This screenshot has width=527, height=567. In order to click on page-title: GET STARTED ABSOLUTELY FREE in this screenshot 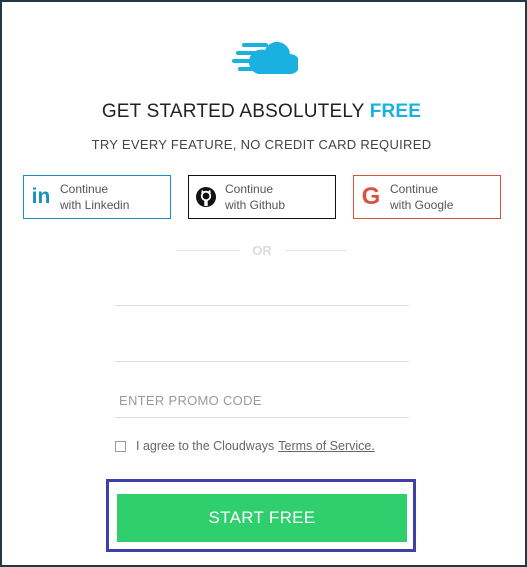, I will do `click(261, 112)`.